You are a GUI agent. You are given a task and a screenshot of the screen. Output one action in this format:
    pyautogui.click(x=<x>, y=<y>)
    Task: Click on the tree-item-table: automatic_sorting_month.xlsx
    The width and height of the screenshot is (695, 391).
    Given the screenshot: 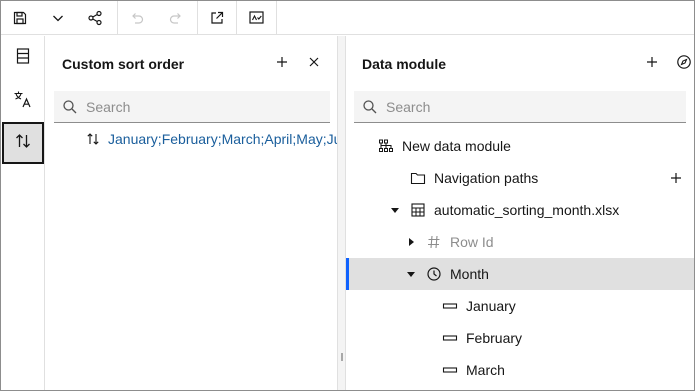 What is the action you would take?
    pyautogui.click(x=520, y=210)
    